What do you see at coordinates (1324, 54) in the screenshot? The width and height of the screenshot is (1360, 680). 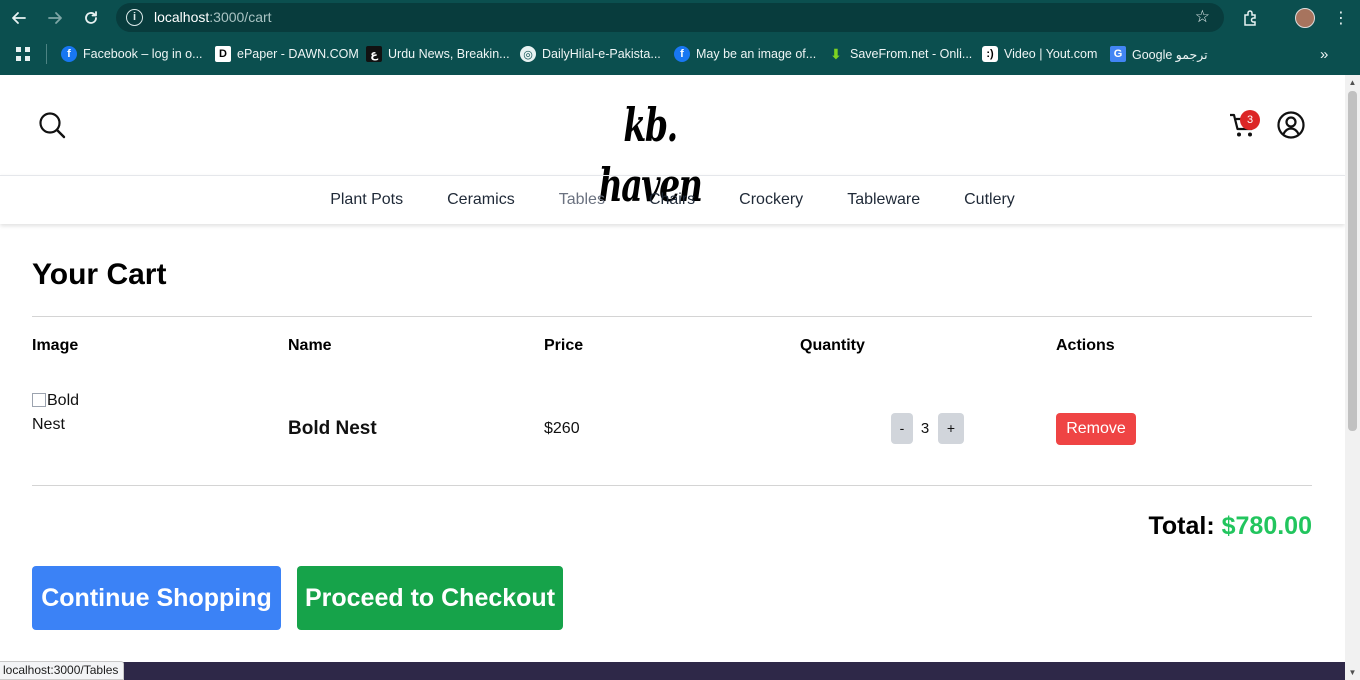 I see `more-bookmarks-icon: »` at bounding box center [1324, 54].